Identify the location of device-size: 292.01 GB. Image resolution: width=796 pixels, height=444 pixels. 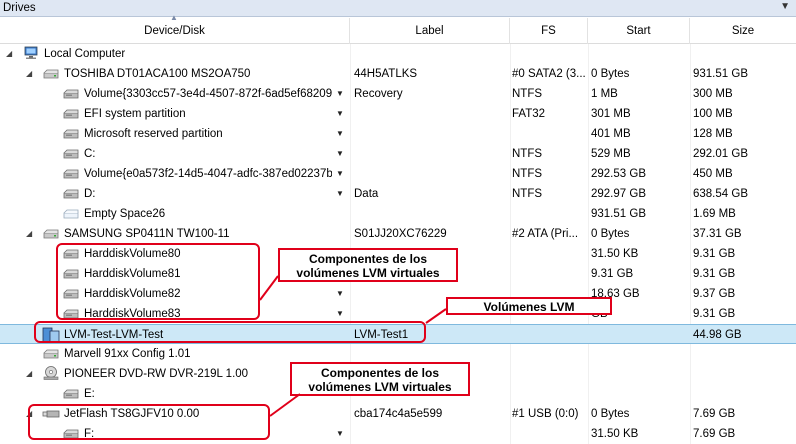
(720, 154).